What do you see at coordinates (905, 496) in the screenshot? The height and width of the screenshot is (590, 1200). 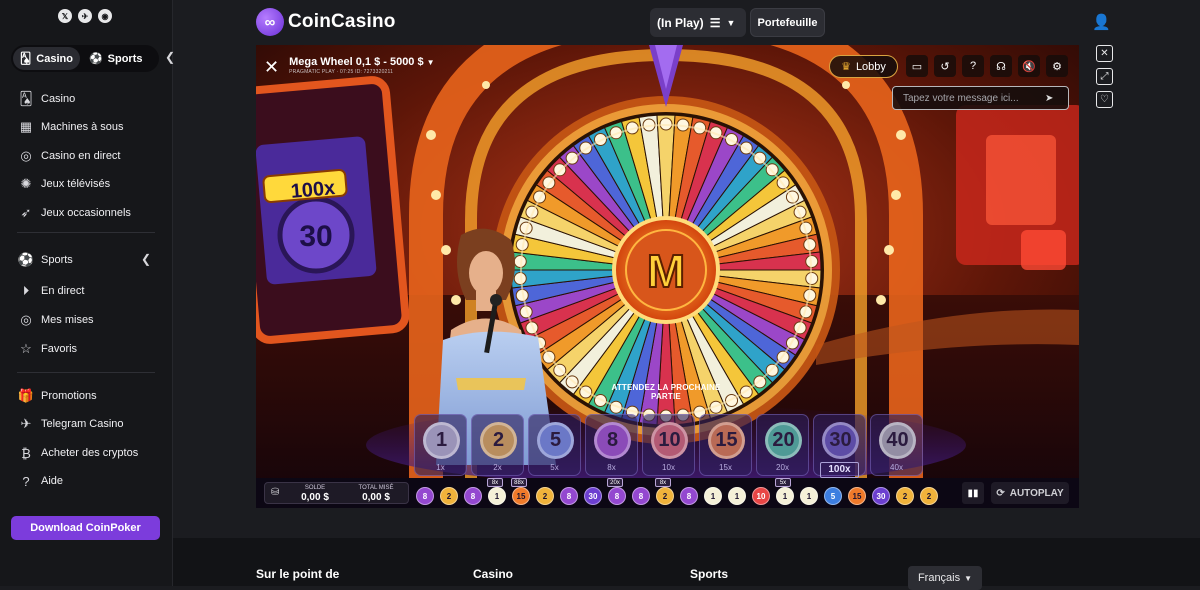 I see `history-result: 2` at bounding box center [905, 496].